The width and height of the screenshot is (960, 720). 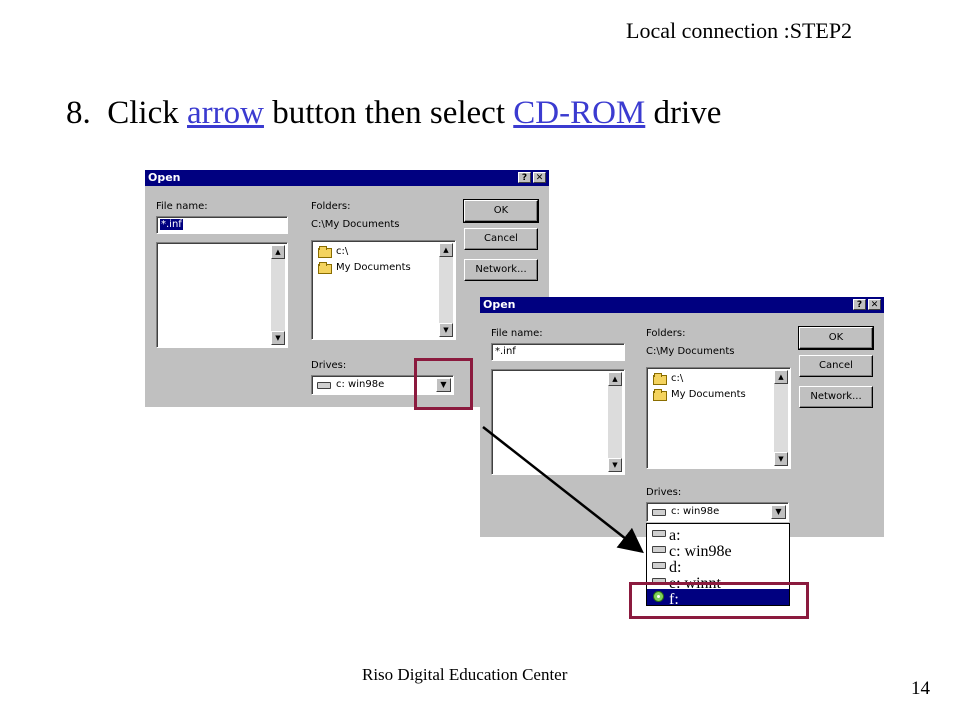 I want to click on footer-text: Riso Digital Education Center, so click(x=465, y=674).